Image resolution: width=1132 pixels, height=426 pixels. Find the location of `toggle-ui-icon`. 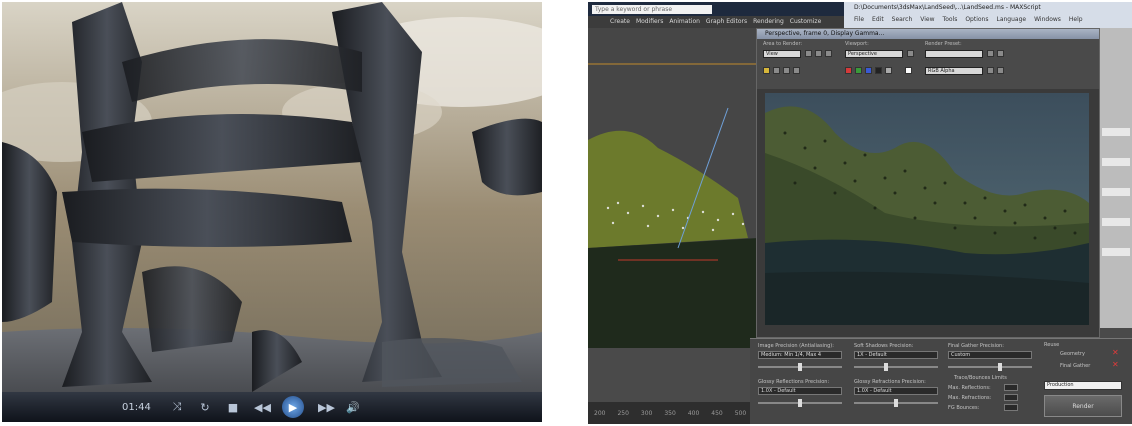

toggle-ui-icon is located at coordinates (990, 70).